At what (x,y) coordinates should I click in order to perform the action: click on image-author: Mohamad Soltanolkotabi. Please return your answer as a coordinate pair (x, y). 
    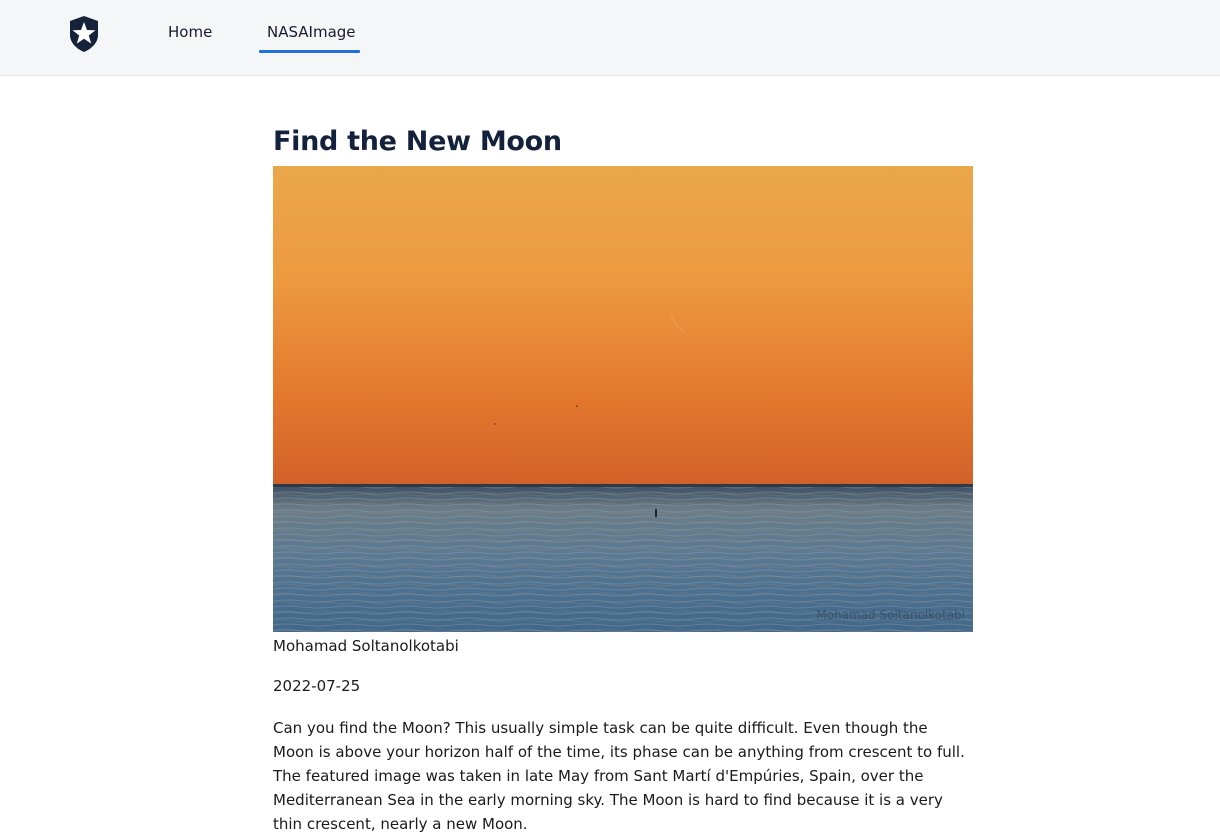
    Looking at the image, I should click on (366, 646).